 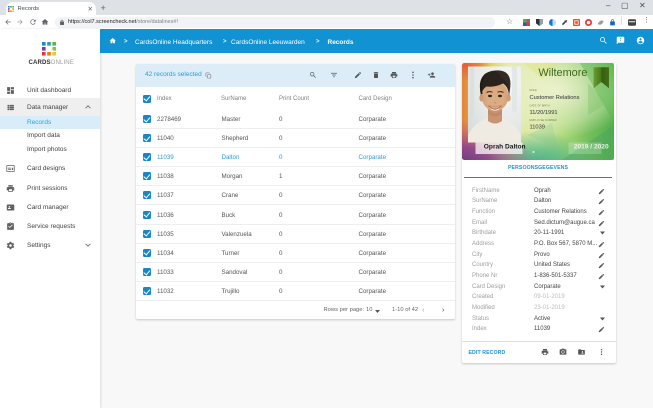 I want to click on svg-text: 11/20/1991, so click(x=544, y=113).